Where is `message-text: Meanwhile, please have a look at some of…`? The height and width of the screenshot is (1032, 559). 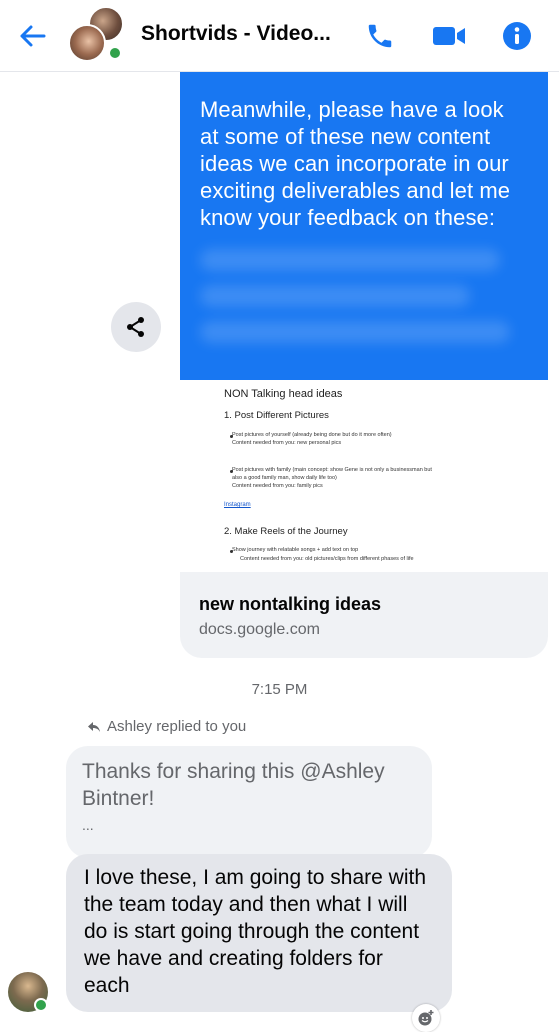
message-text: Meanwhile, please have a look at some of… is located at coordinates (355, 163).